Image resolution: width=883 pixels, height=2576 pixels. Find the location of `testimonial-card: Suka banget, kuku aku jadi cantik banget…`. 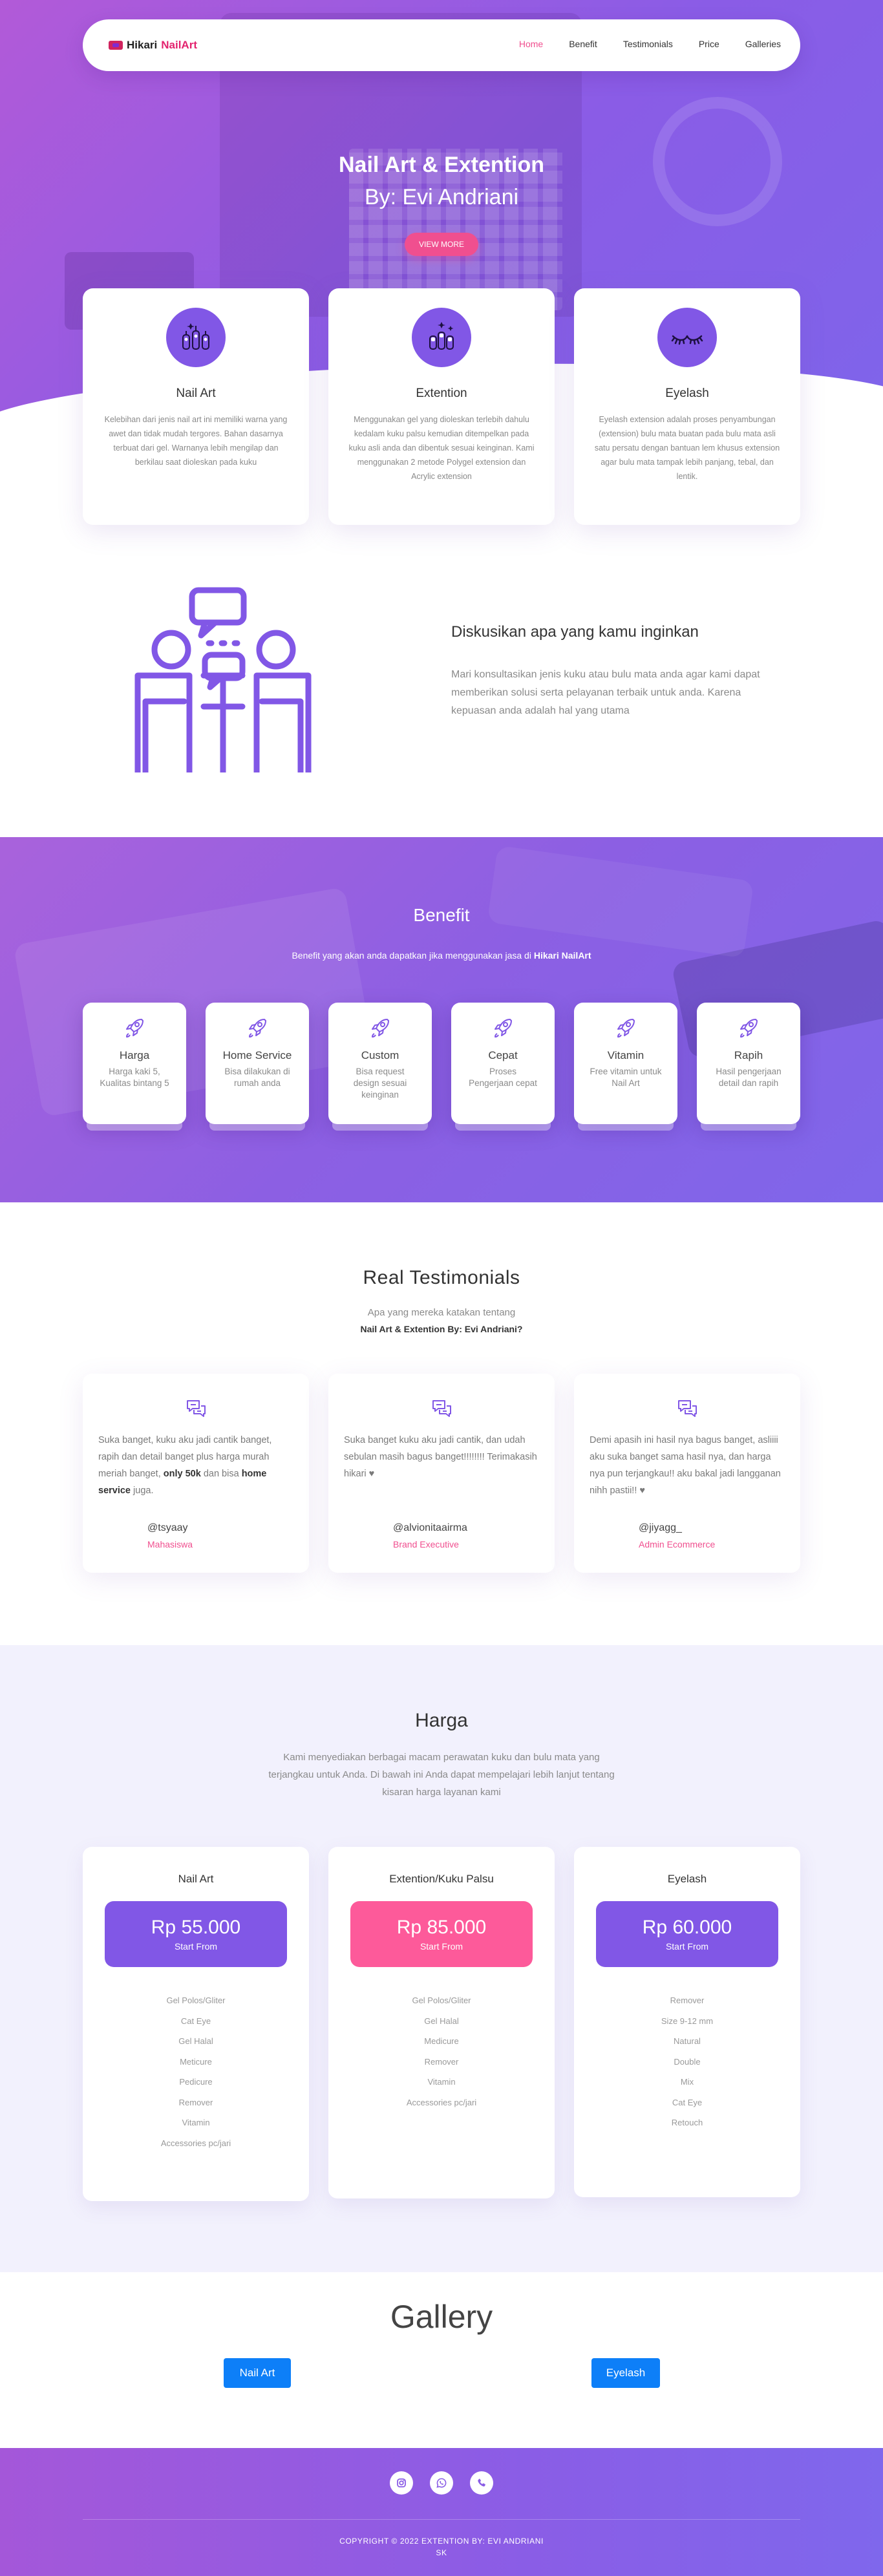

testimonial-card: Suka banget, kuku aku jadi cantik banget… is located at coordinates (196, 1473).